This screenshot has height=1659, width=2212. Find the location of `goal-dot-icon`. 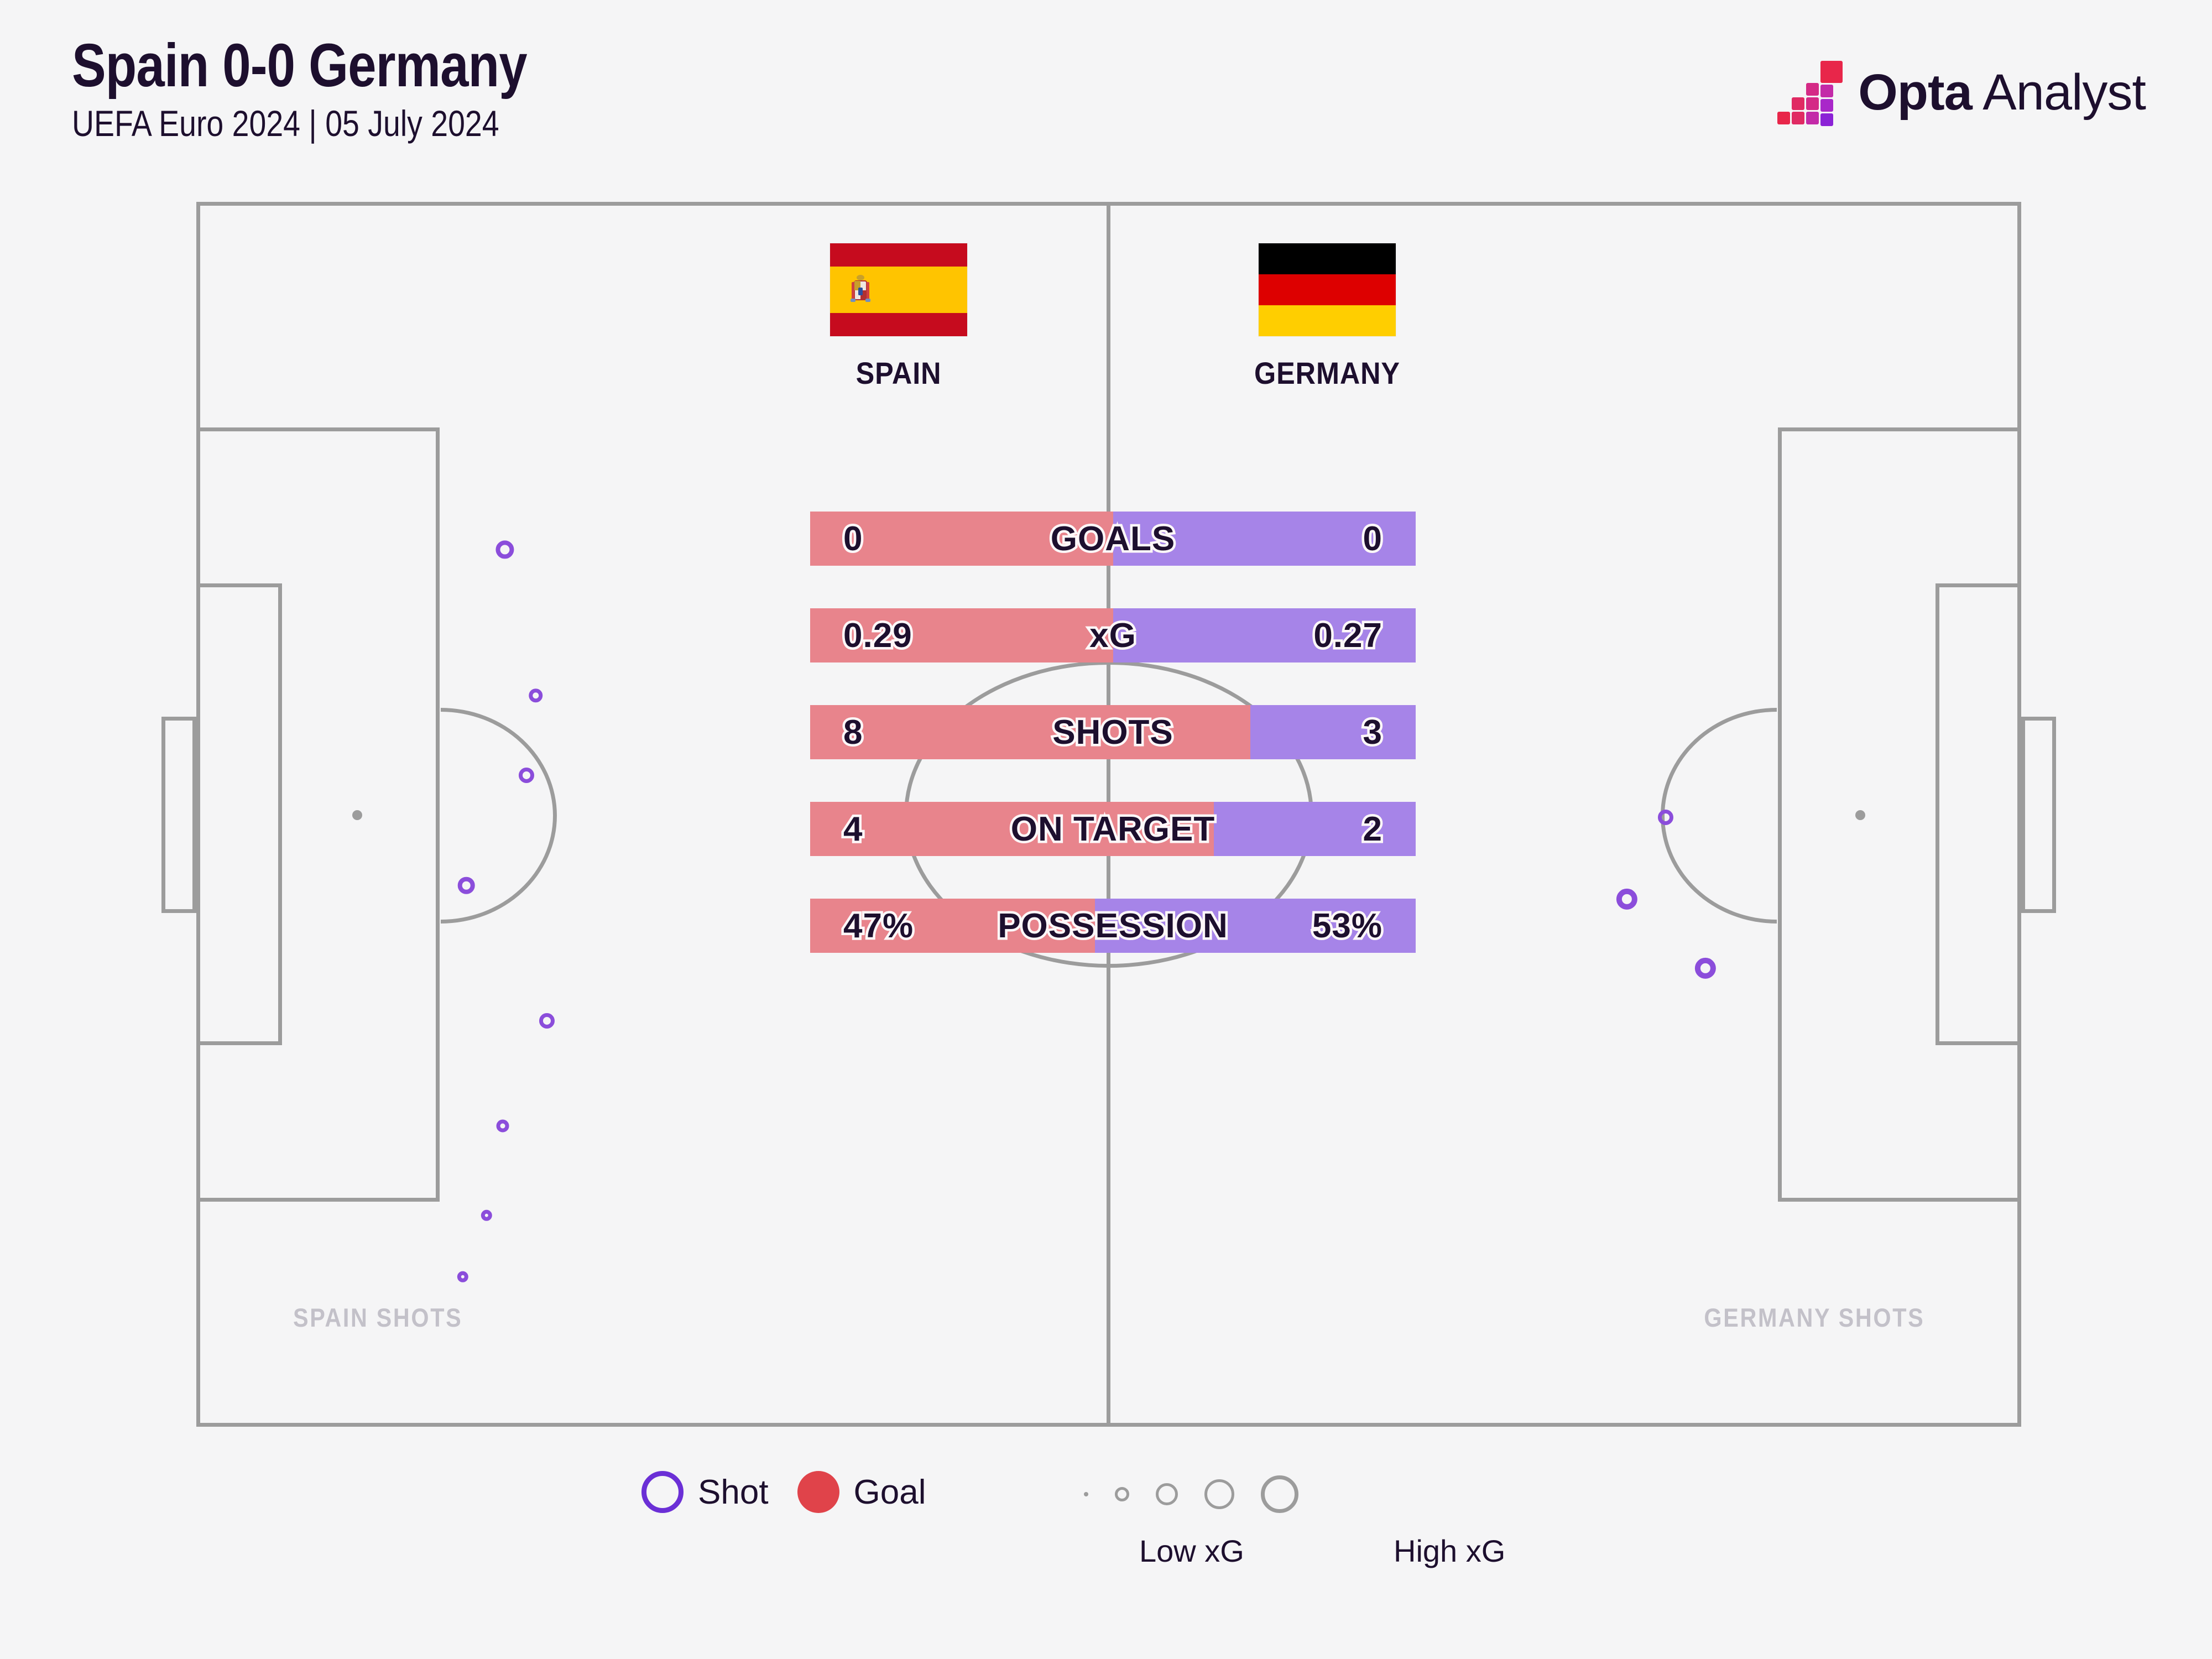

goal-dot-icon is located at coordinates (818, 1492).